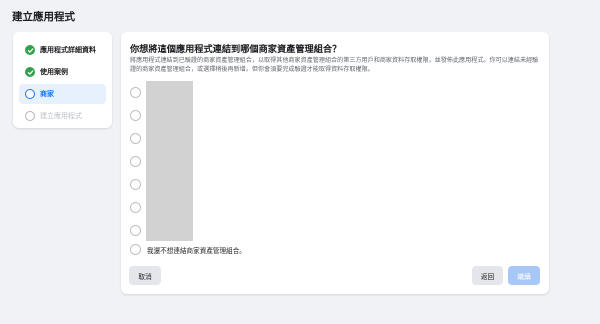  I want to click on question-heading: 你想將這個應用程式連結到哪個商家資產管理組合？, so click(236, 49).